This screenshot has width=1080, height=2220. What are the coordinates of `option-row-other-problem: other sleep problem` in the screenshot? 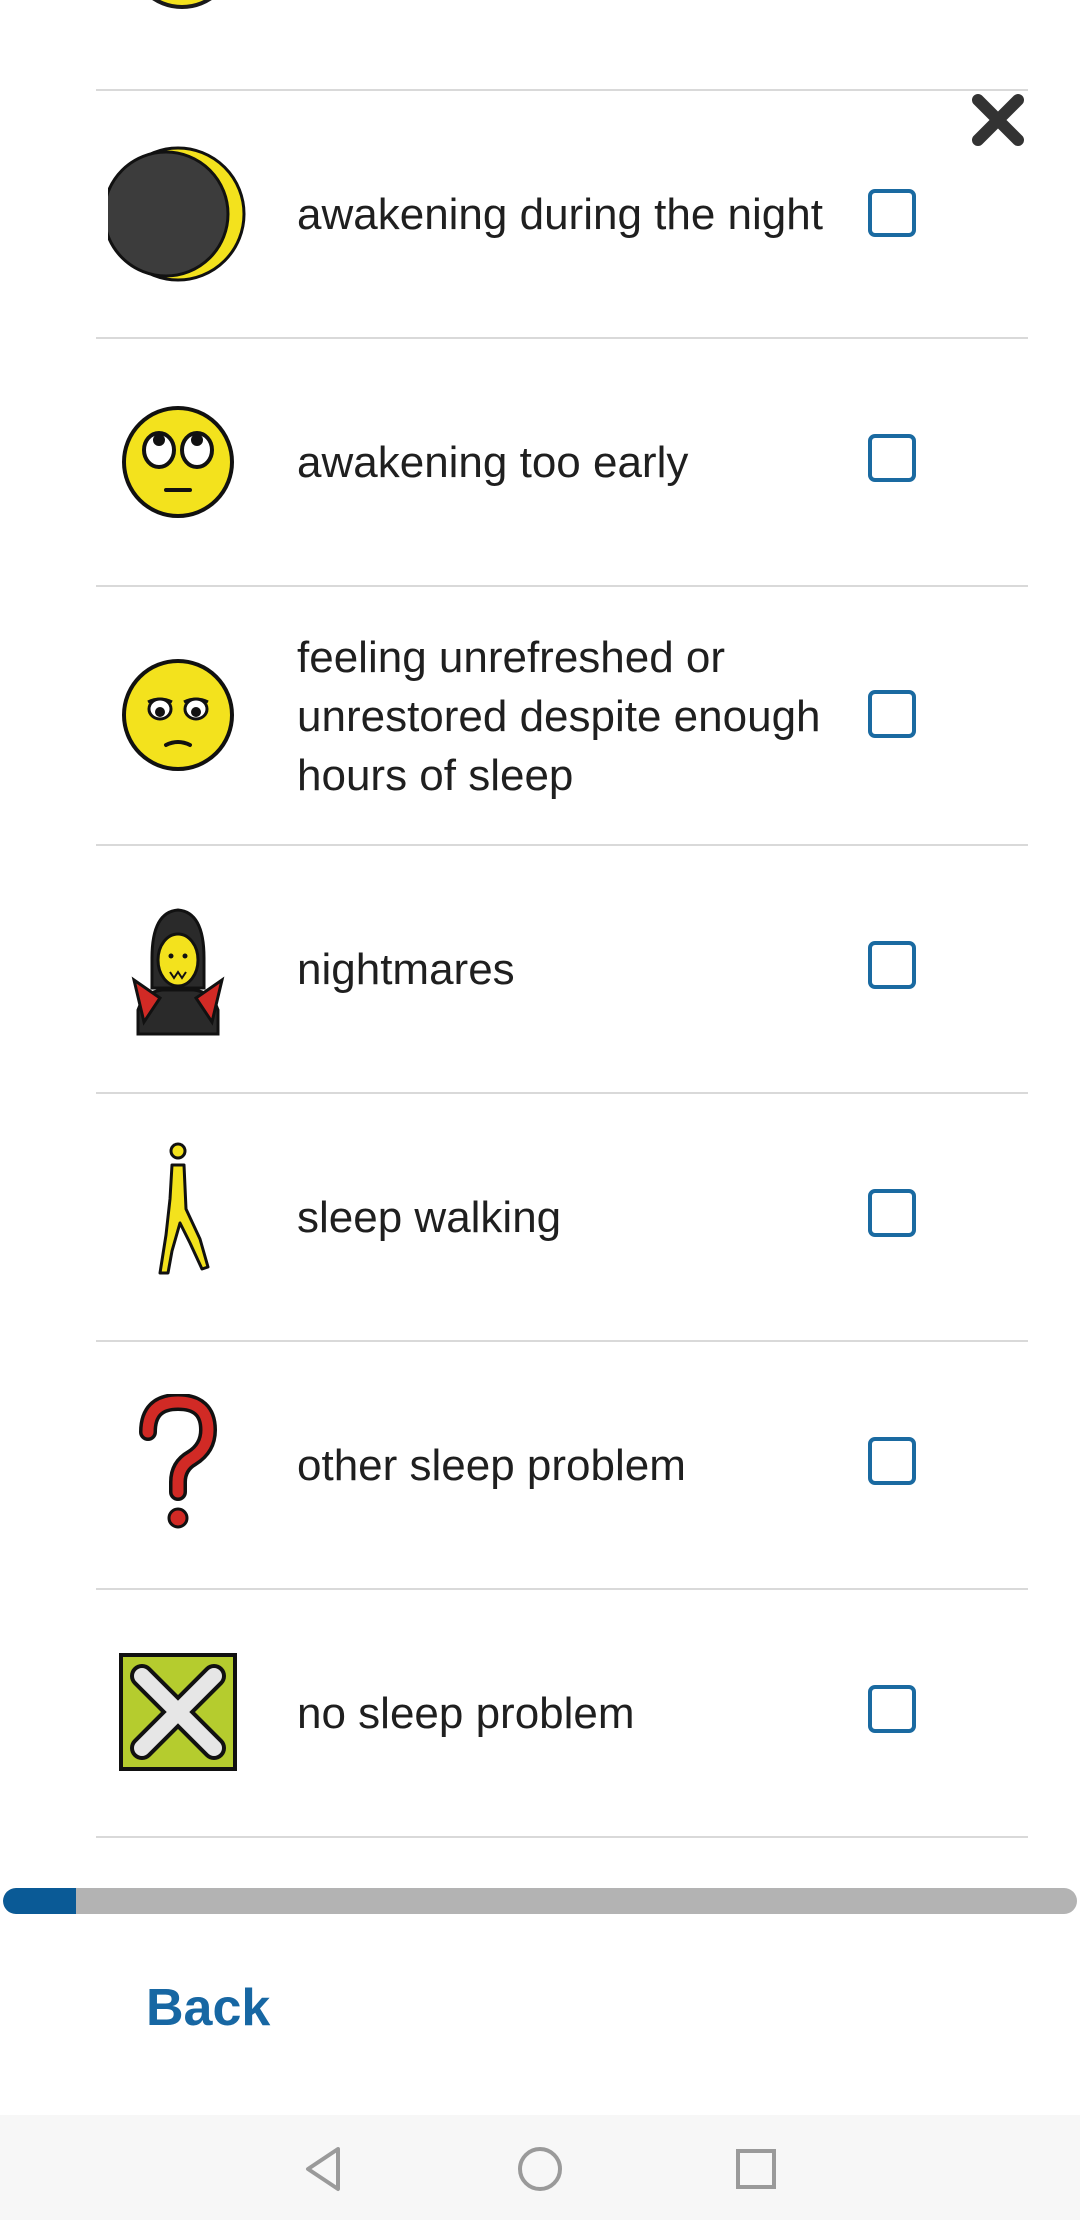 It's located at (562, 1465).